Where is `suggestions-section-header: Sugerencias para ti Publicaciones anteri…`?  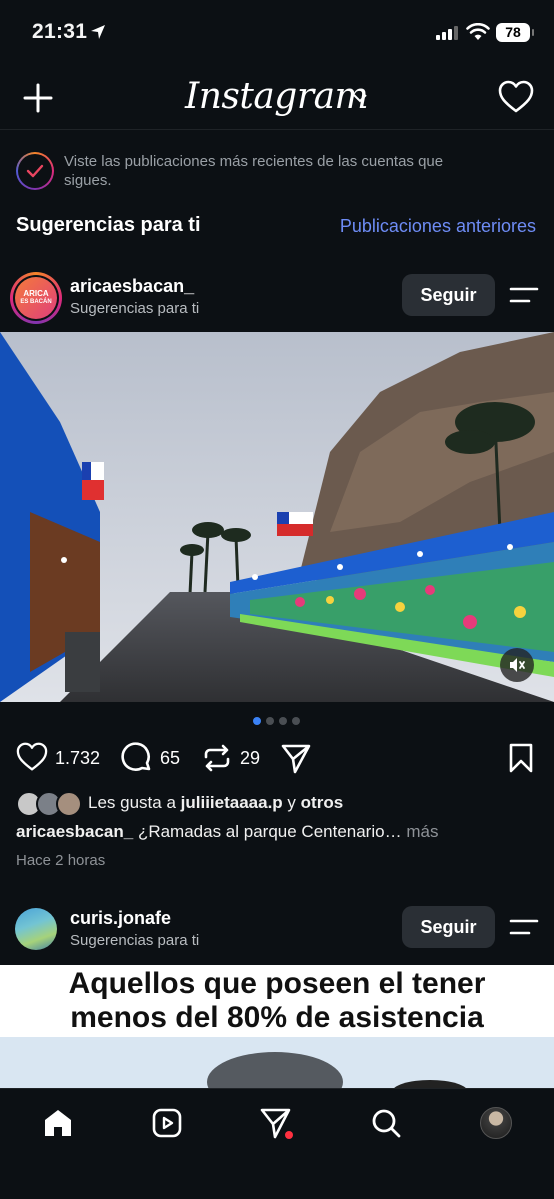
suggestions-section-header: Sugerencias para ti Publicaciones anteri… is located at coordinates (276, 227).